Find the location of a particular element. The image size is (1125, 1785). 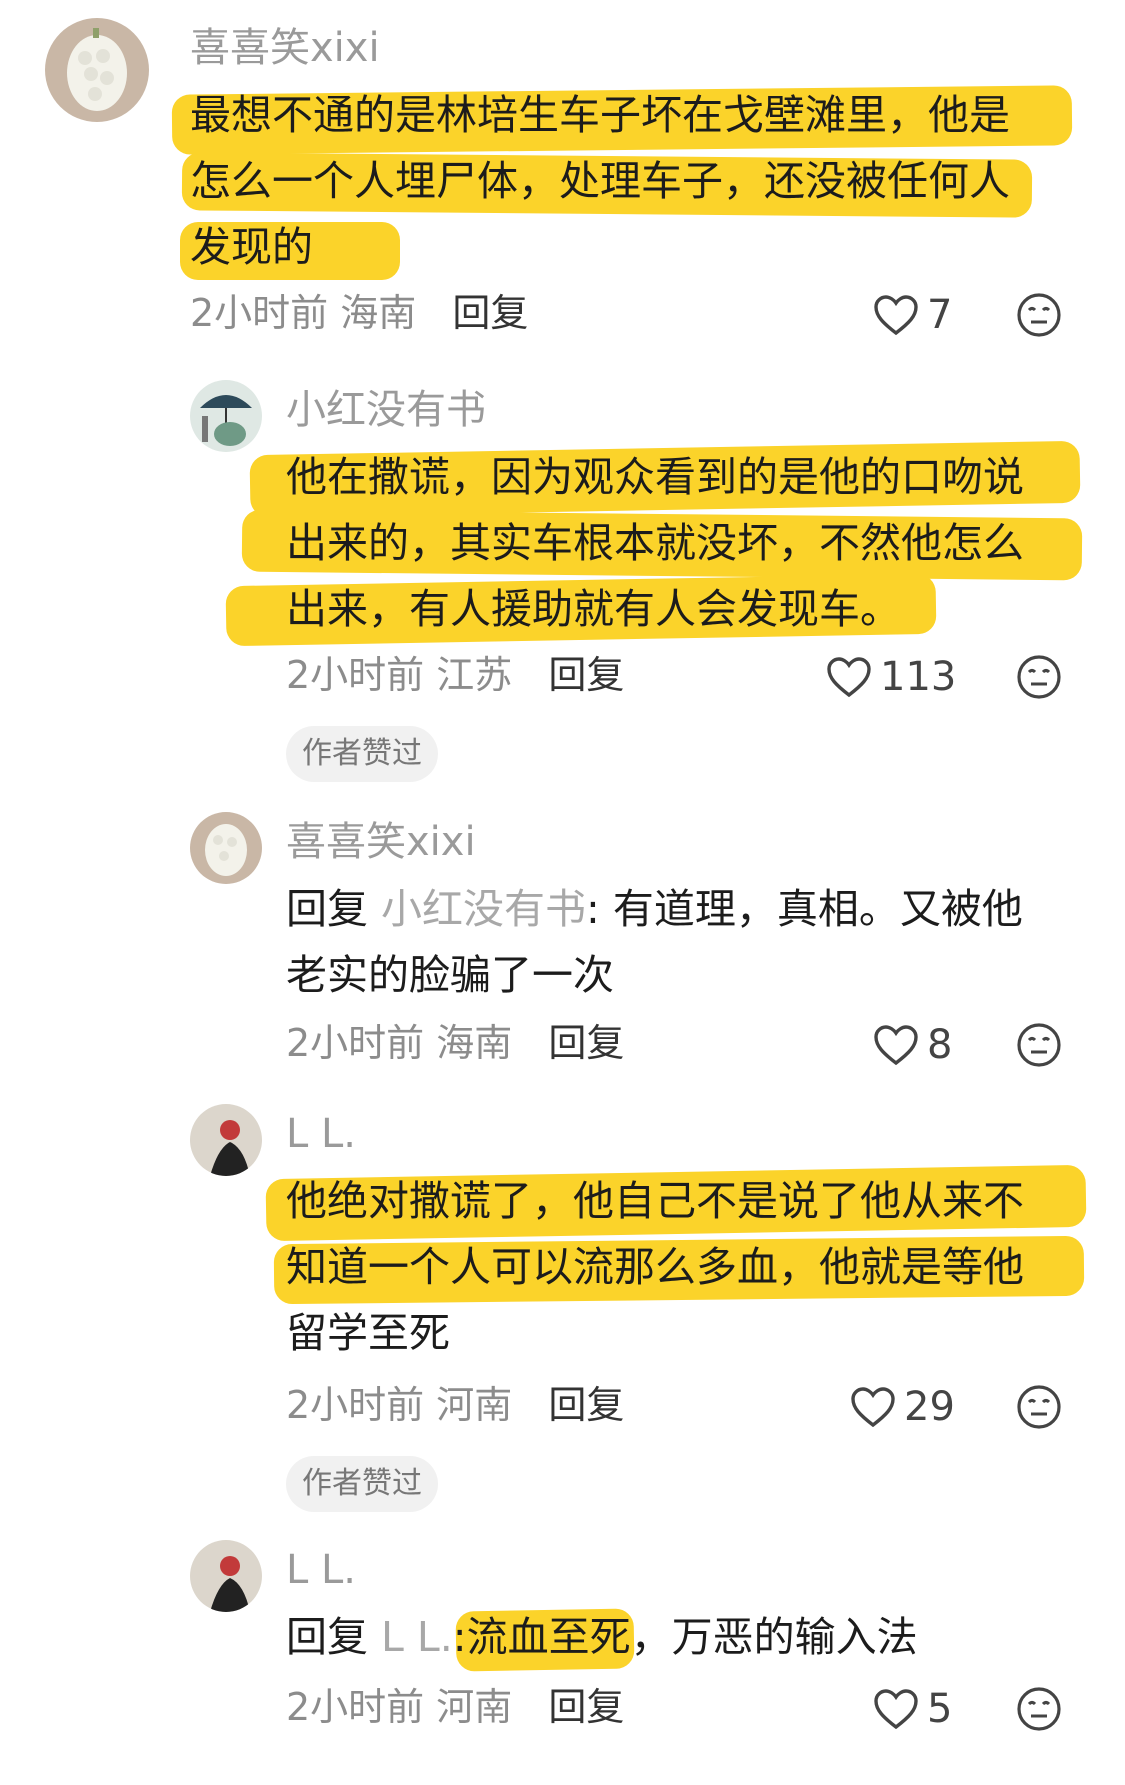

comment-line: 流血至死 is located at coordinates (548, 1637).